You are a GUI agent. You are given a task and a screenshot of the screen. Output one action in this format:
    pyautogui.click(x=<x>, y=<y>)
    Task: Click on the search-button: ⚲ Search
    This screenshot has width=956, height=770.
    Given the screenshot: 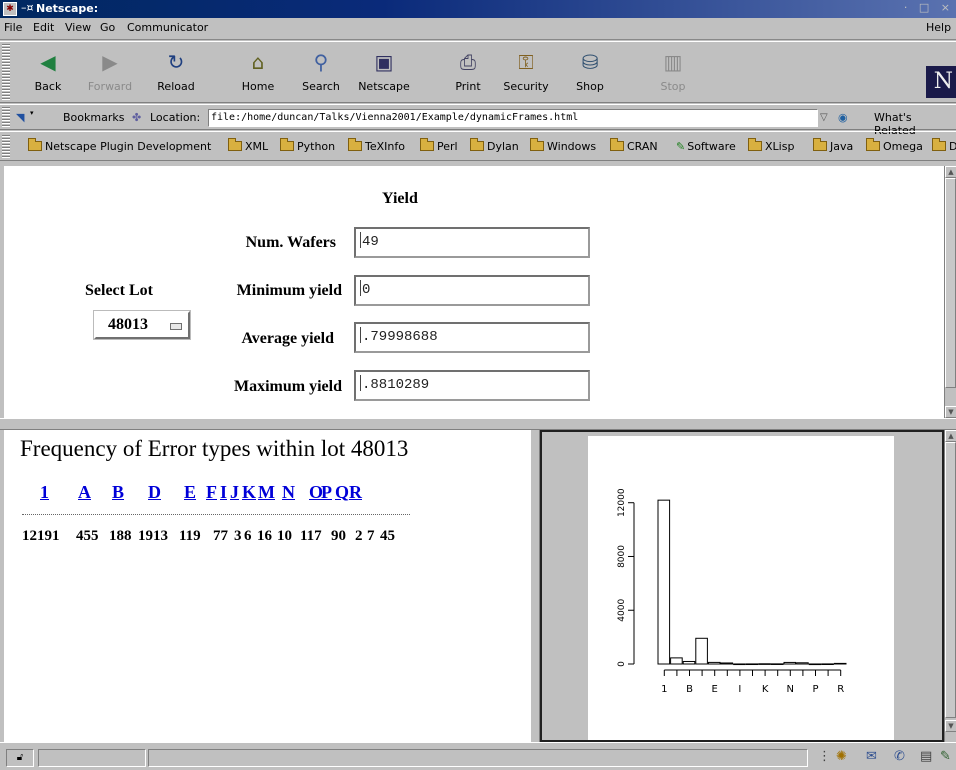 What is the action you would take?
    pyautogui.click(x=321, y=74)
    